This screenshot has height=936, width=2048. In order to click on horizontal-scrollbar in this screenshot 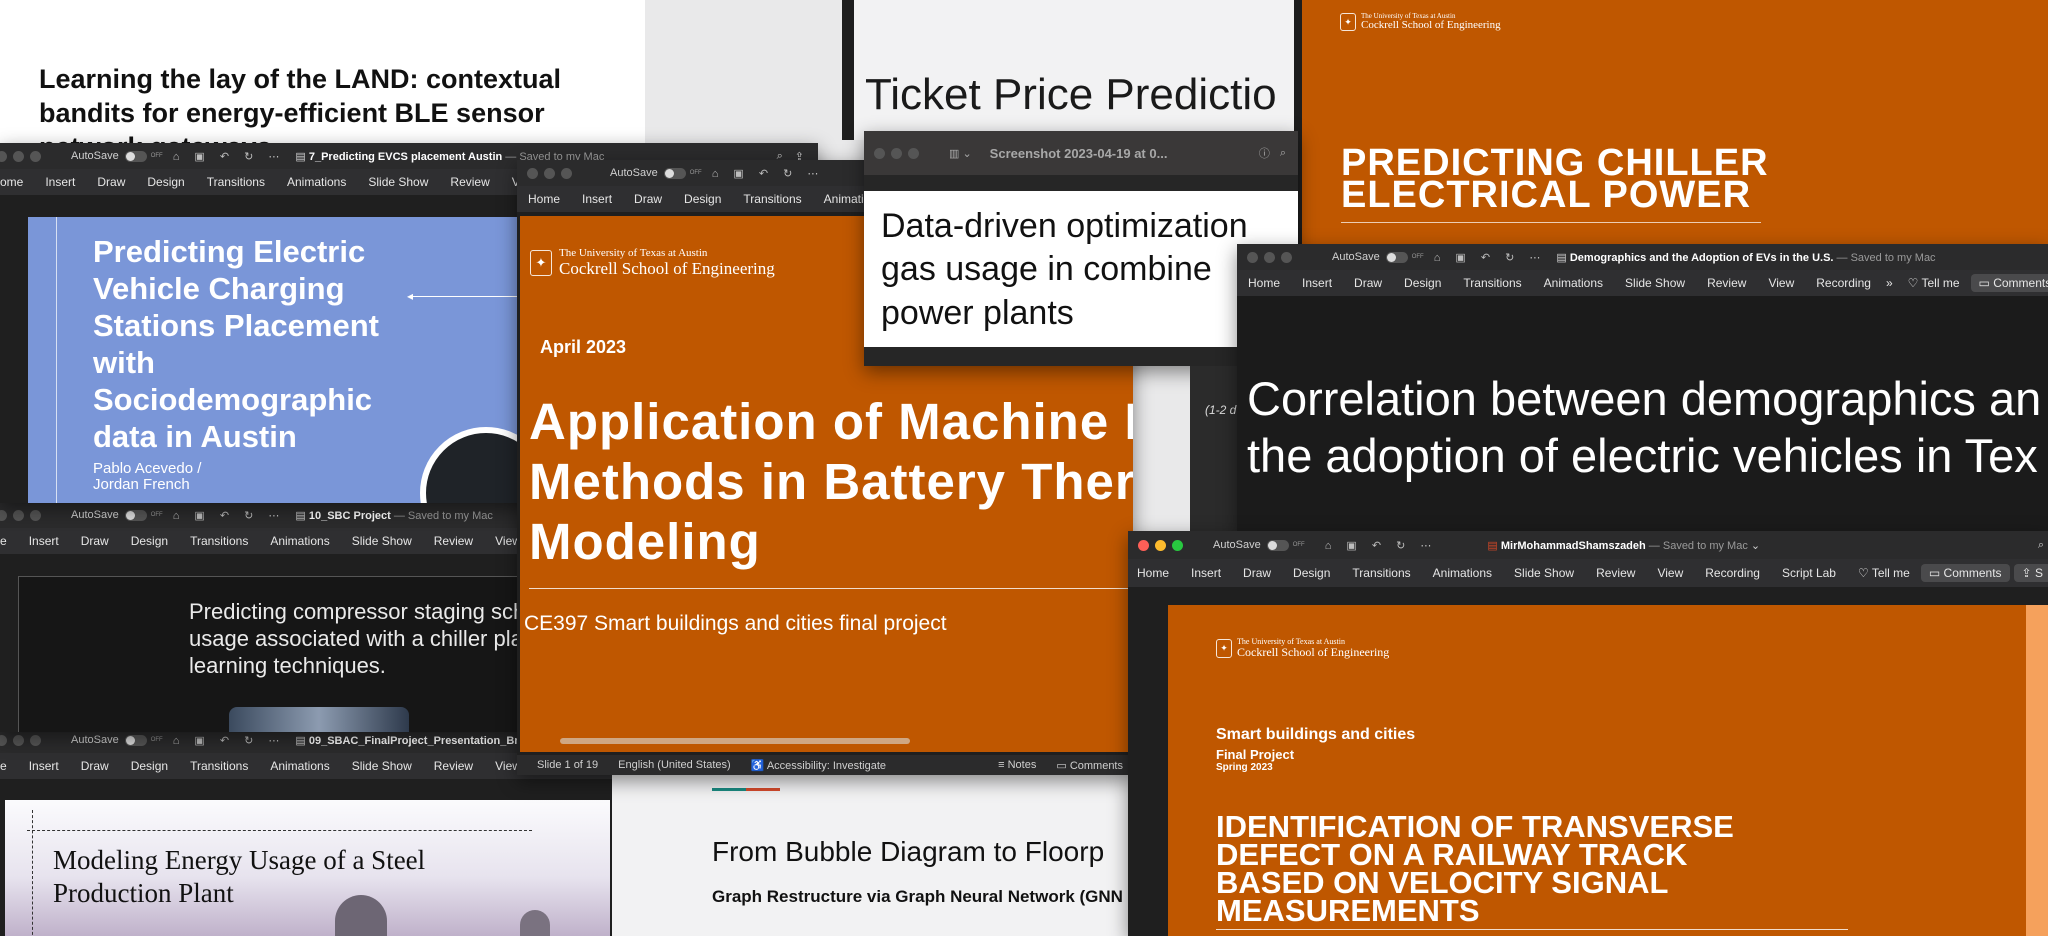, I will do `click(735, 741)`.